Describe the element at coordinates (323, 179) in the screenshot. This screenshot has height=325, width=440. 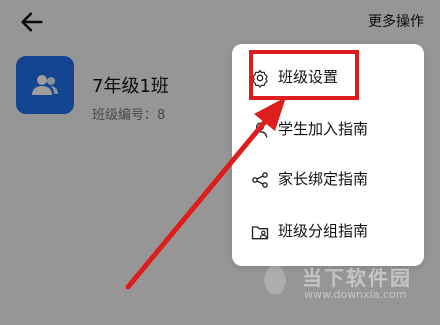
I see `menu-item-label: 家长绑定指南` at that location.